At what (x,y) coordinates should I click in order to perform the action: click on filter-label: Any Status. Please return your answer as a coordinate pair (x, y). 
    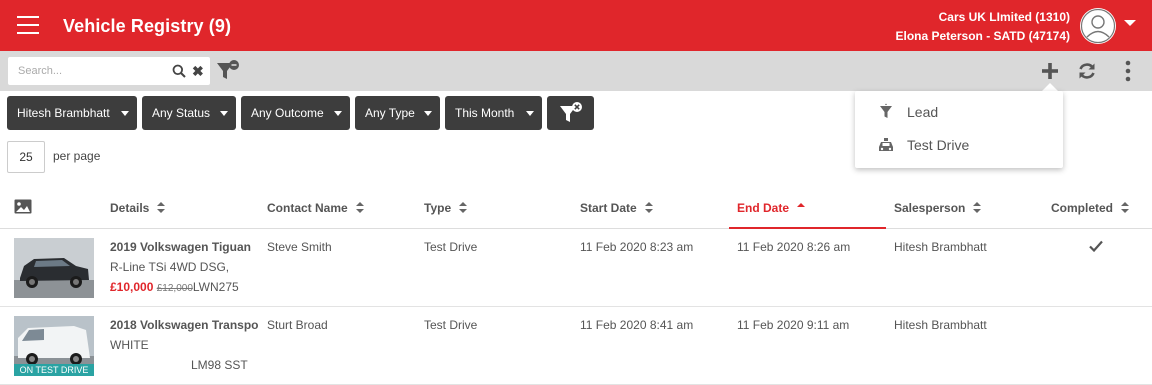
    Looking at the image, I should click on (181, 113).